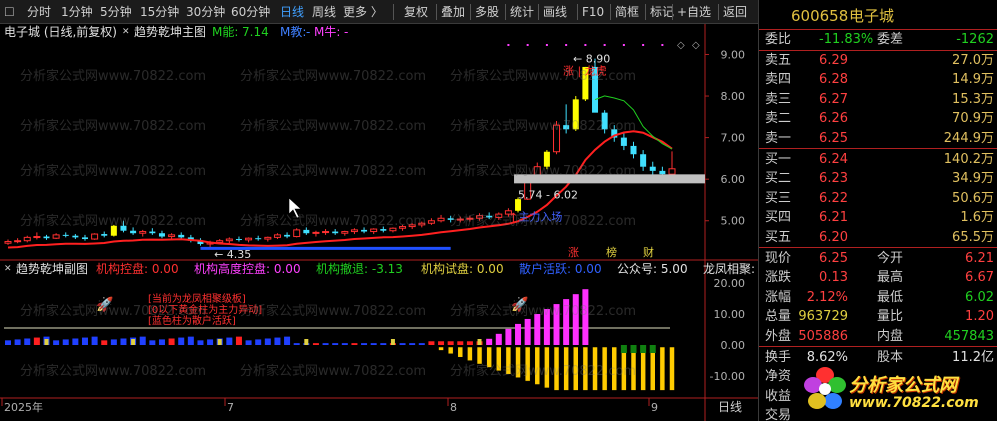 The height and width of the screenshot is (421, 997). What do you see at coordinates (609, 179) in the screenshot?
I see `support-band` at bounding box center [609, 179].